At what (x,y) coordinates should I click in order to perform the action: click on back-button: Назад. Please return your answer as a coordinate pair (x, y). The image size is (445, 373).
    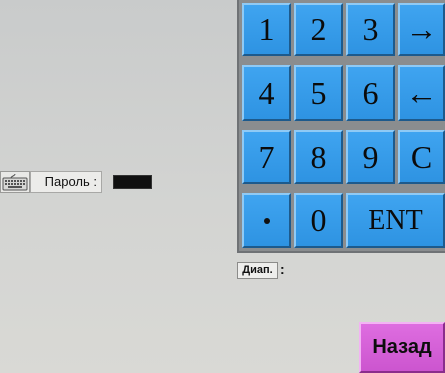
    Looking at the image, I should click on (402, 347).